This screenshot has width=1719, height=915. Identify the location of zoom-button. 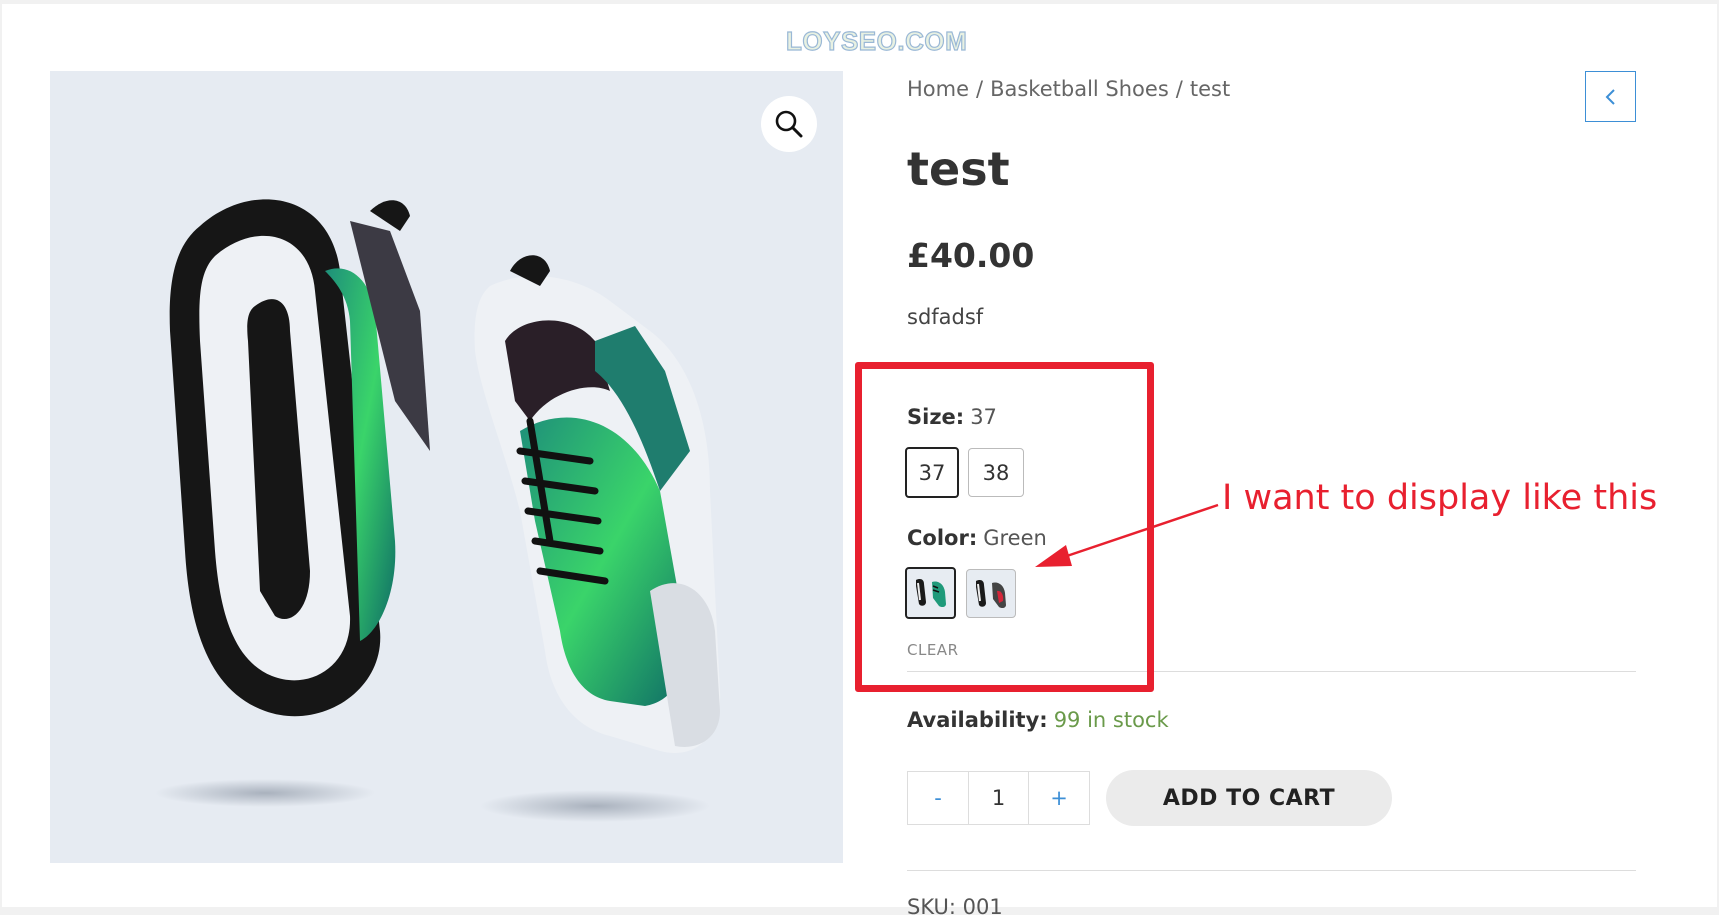
(789, 124).